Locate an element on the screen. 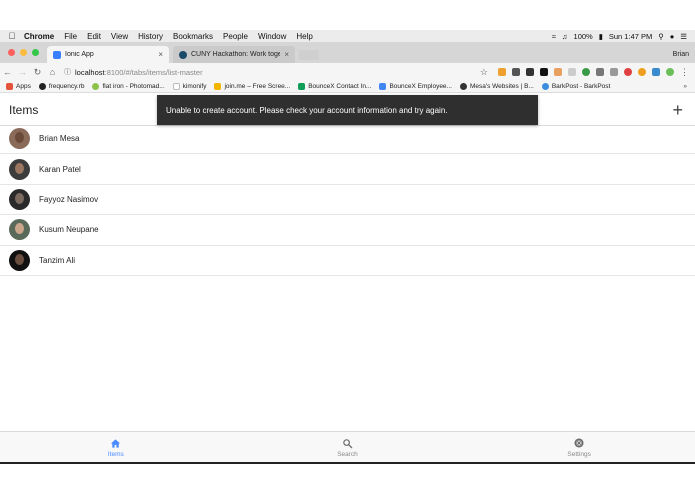 This screenshot has width=695, height=494. list-item: Fayyoz Nasimov is located at coordinates (347, 200).